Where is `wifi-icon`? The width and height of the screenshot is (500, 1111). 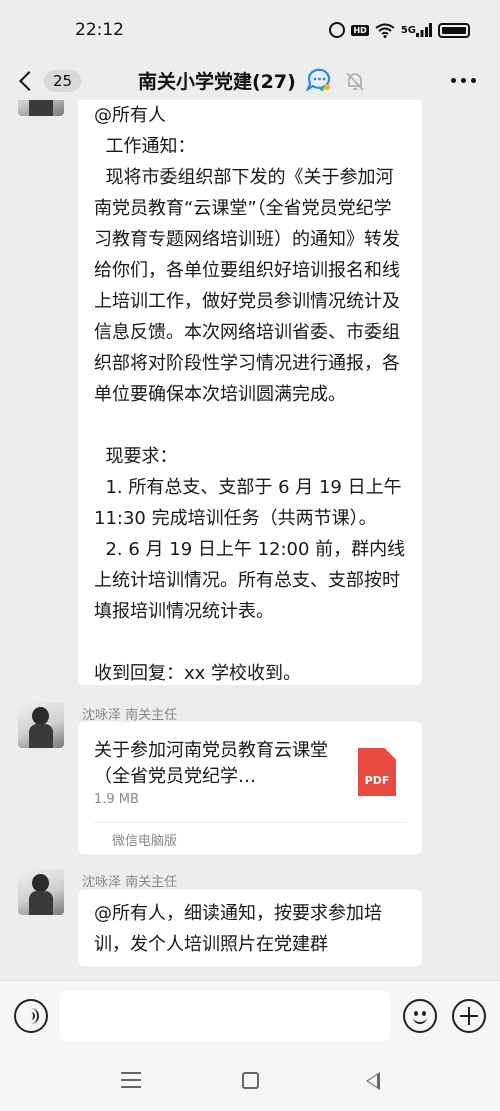 wifi-icon is located at coordinates (385, 30).